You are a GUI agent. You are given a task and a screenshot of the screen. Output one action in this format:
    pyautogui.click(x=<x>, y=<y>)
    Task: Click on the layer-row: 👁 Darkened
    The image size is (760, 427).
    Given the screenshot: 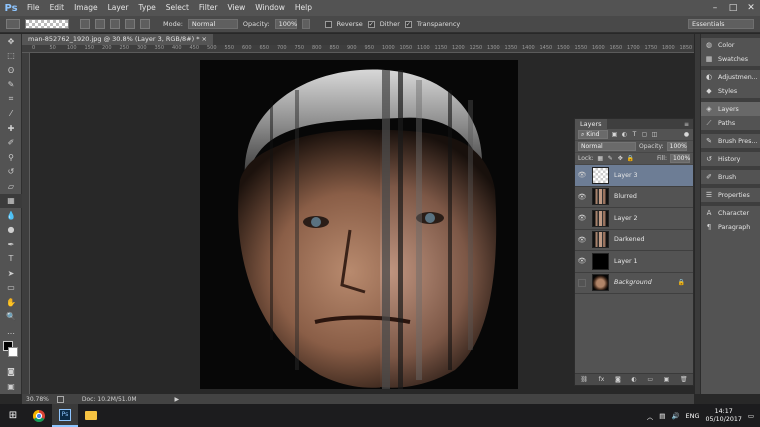 What is the action you would take?
    pyautogui.click(x=634, y=240)
    